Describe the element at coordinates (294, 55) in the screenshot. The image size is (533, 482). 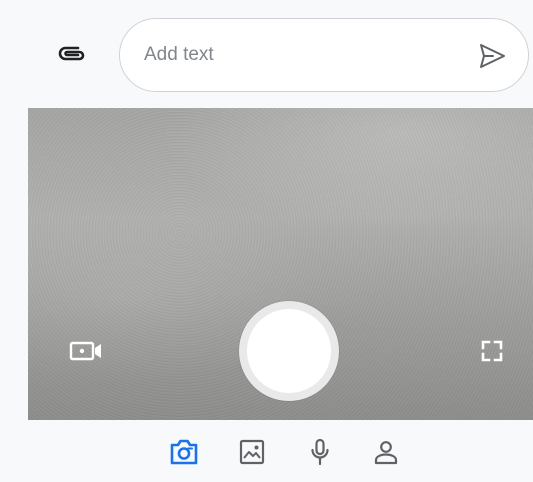
I see `add-text-input` at that location.